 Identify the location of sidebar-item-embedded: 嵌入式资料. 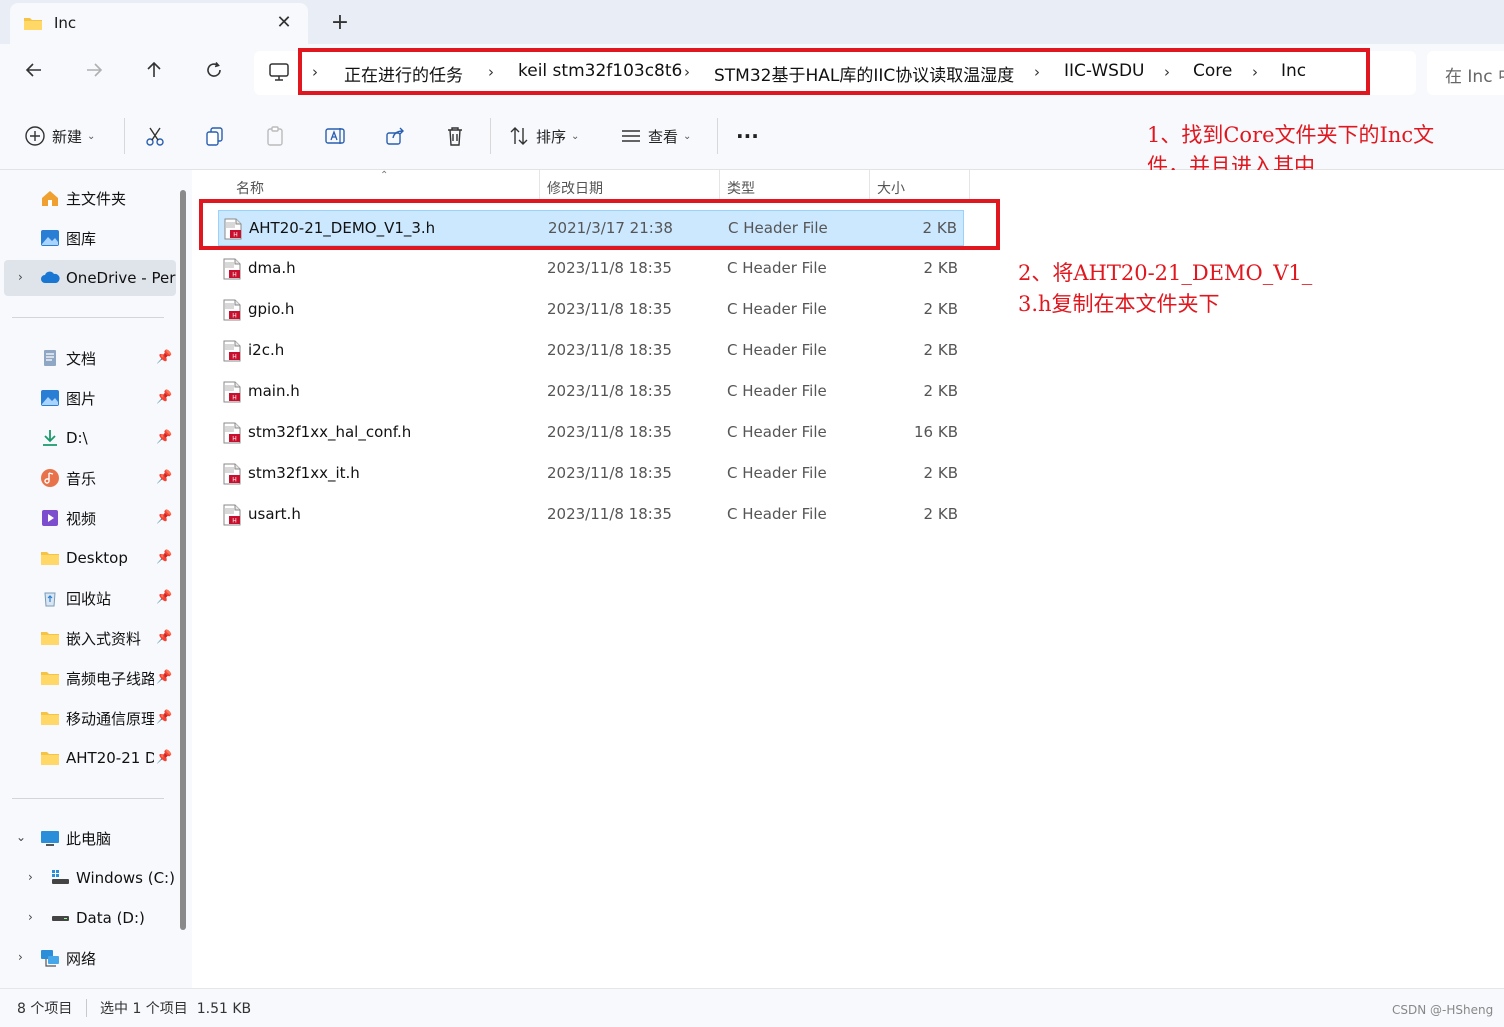
(90, 638).